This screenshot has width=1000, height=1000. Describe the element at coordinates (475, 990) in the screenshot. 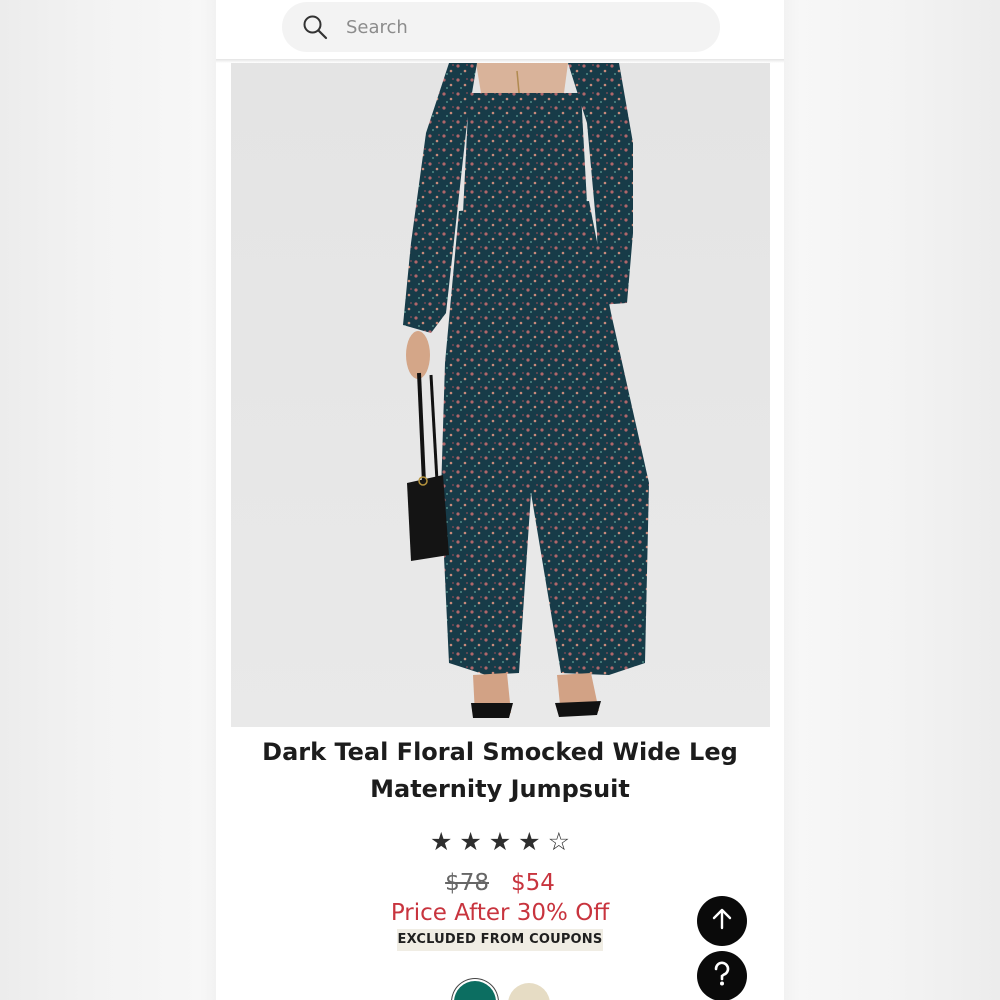

I see `color-swatch-dark-teal` at that location.